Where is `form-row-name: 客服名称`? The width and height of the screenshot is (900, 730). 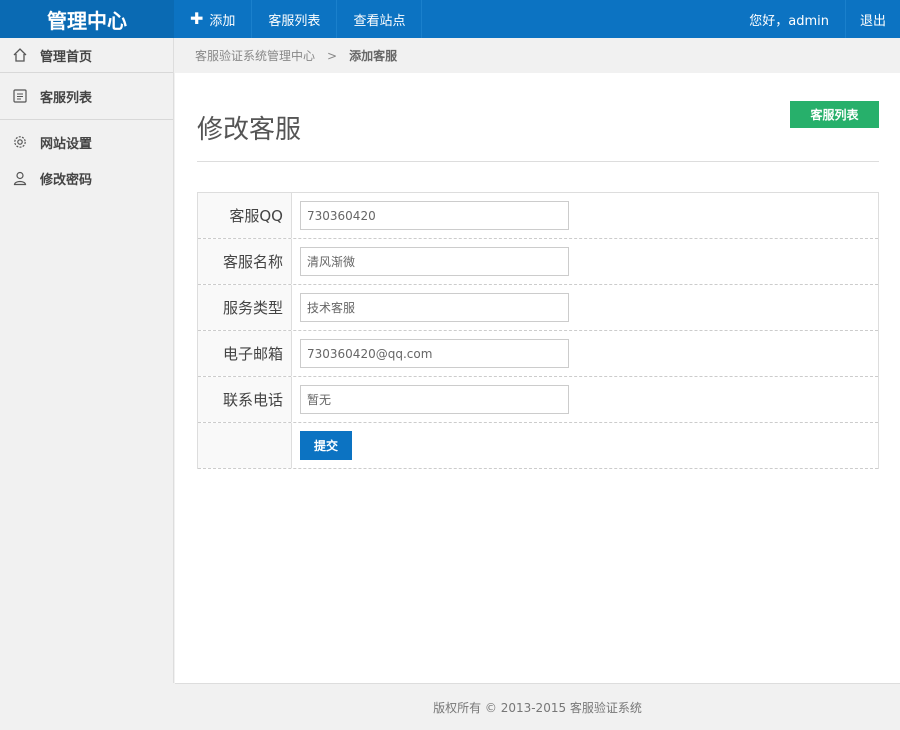 form-row-name: 客服名称 is located at coordinates (538, 262).